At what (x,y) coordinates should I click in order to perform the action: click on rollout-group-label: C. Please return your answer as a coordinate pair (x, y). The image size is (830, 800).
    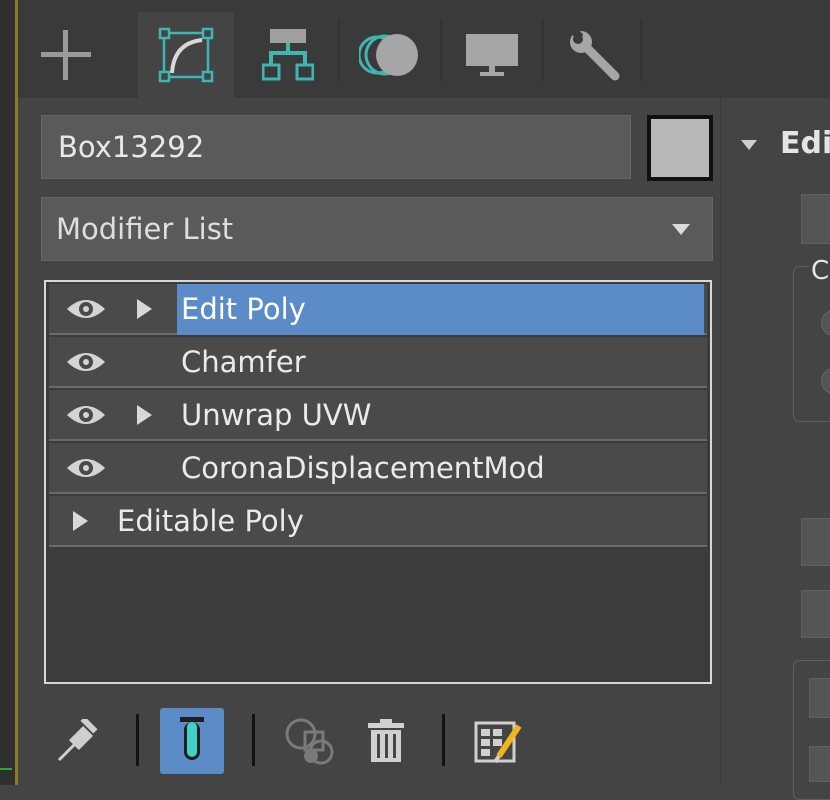
    Looking at the image, I should click on (819, 271).